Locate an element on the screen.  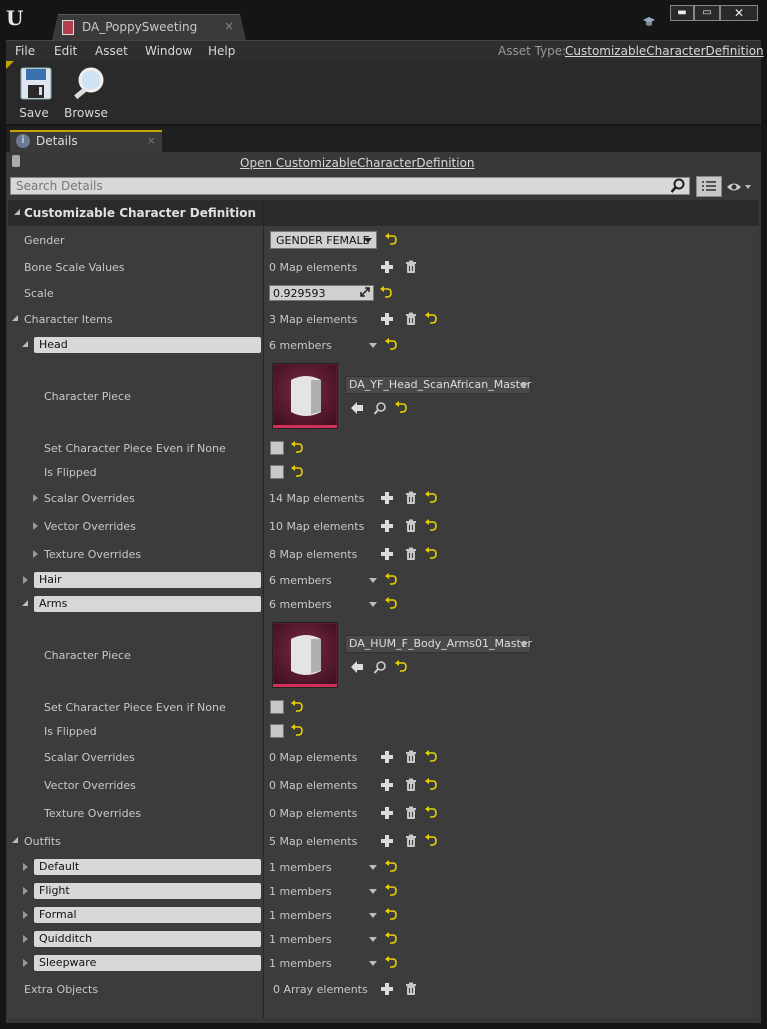
menu-help: Help is located at coordinates (221, 51).